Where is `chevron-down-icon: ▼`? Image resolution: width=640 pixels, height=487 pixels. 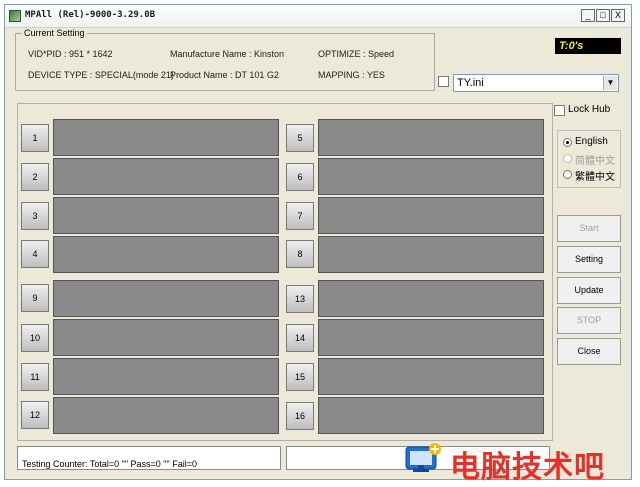 chevron-down-icon: ▼ is located at coordinates (610, 83).